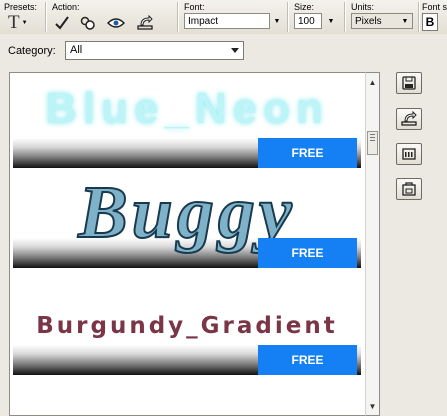 This screenshot has width=447, height=416. I want to click on delete-icon, so click(409, 189).